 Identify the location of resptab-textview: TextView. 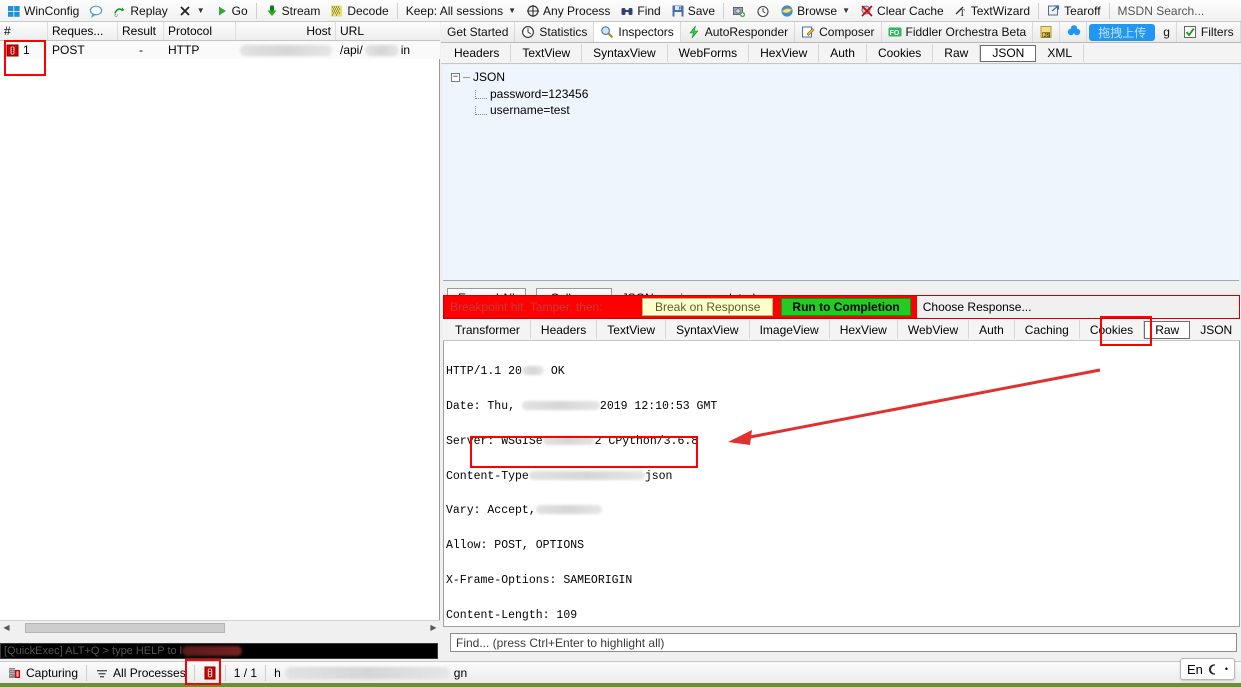
(632, 329).